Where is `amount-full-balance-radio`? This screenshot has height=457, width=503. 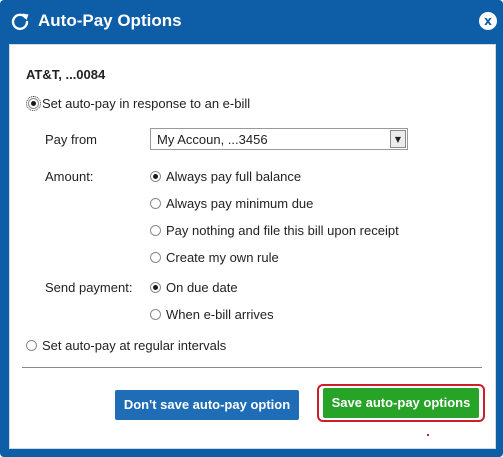 amount-full-balance-radio is located at coordinates (155, 176).